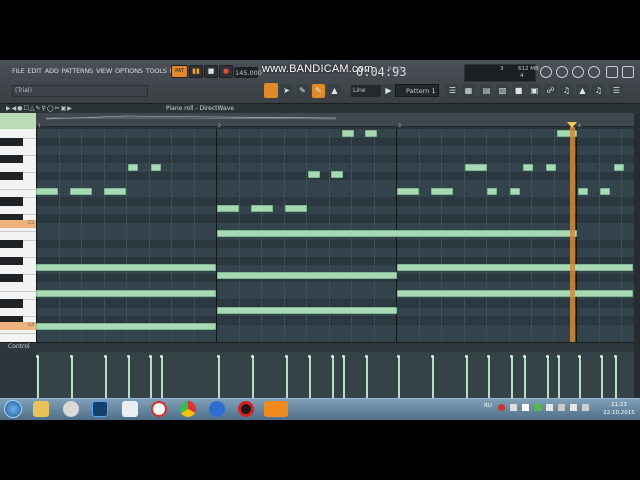 The height and width of the screenshot is (480, 640). Describe the element at coordinates (619, 409) in the screenshot. I see `clock: 11:23 22.10.2015` at that location.